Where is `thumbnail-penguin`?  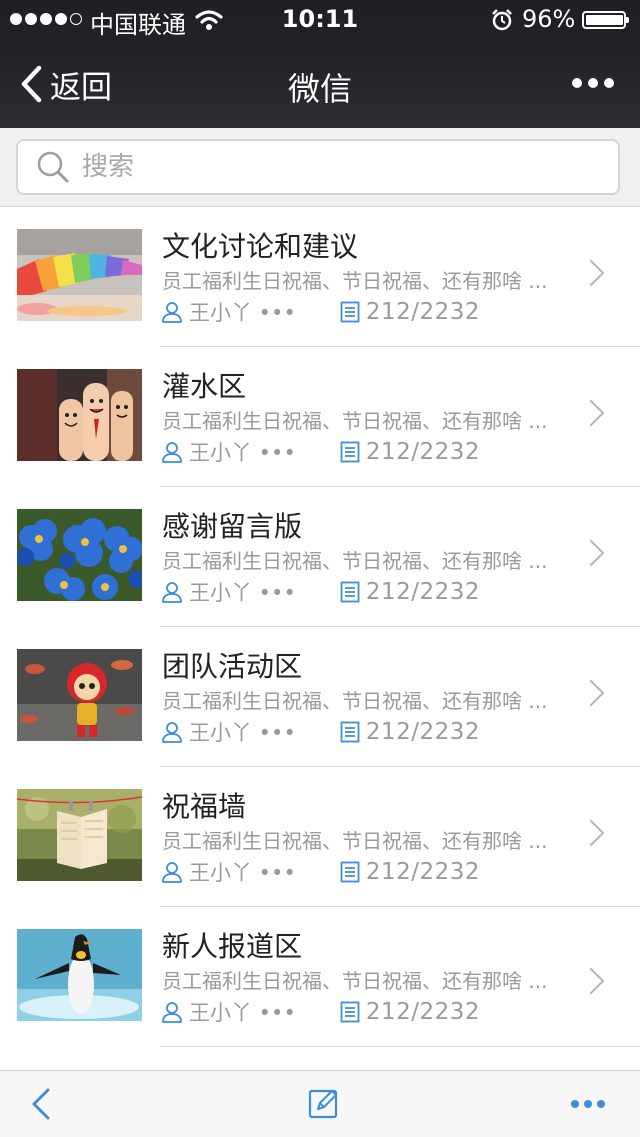 thumbnail-penguin is located at coordinates (79, 975).